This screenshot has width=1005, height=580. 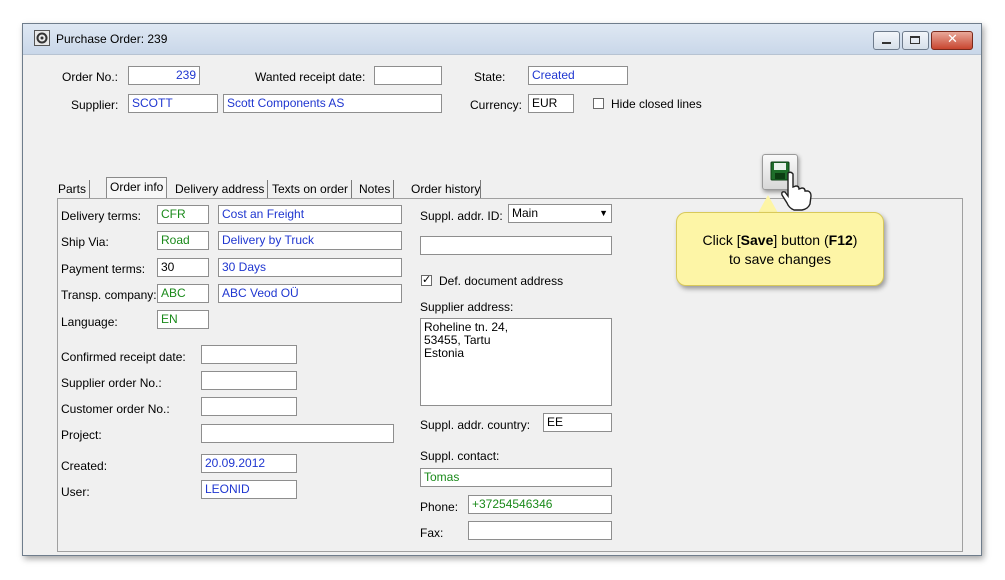 I want to click on ship-via-code: Road, so click(x=183, y=240).